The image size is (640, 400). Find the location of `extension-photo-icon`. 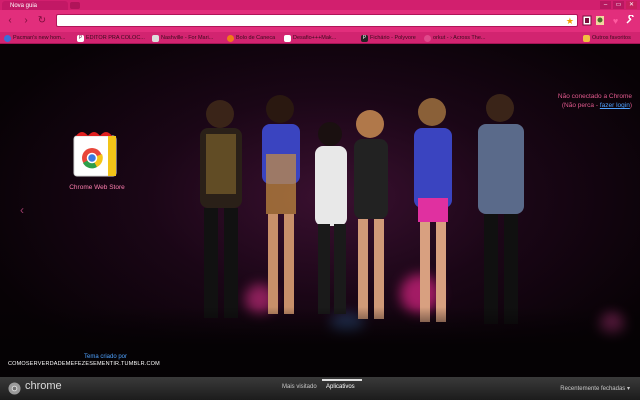

extension-photo-icon is located at coordinates (599, 21).